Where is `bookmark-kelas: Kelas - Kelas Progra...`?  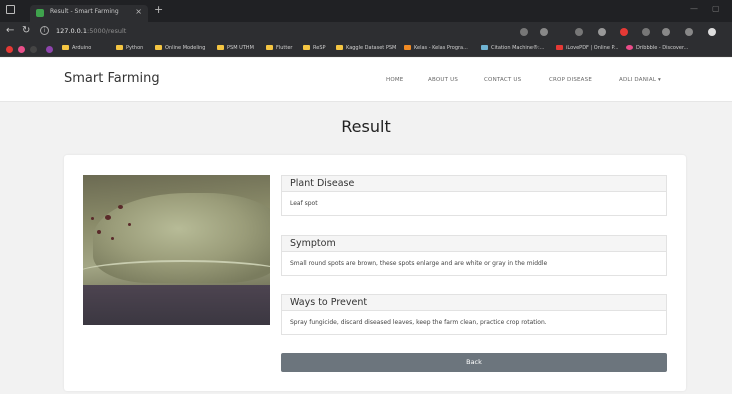 bookmark-kelas: Kelas - Kelas Progra... is located at coordinates (436, 48).